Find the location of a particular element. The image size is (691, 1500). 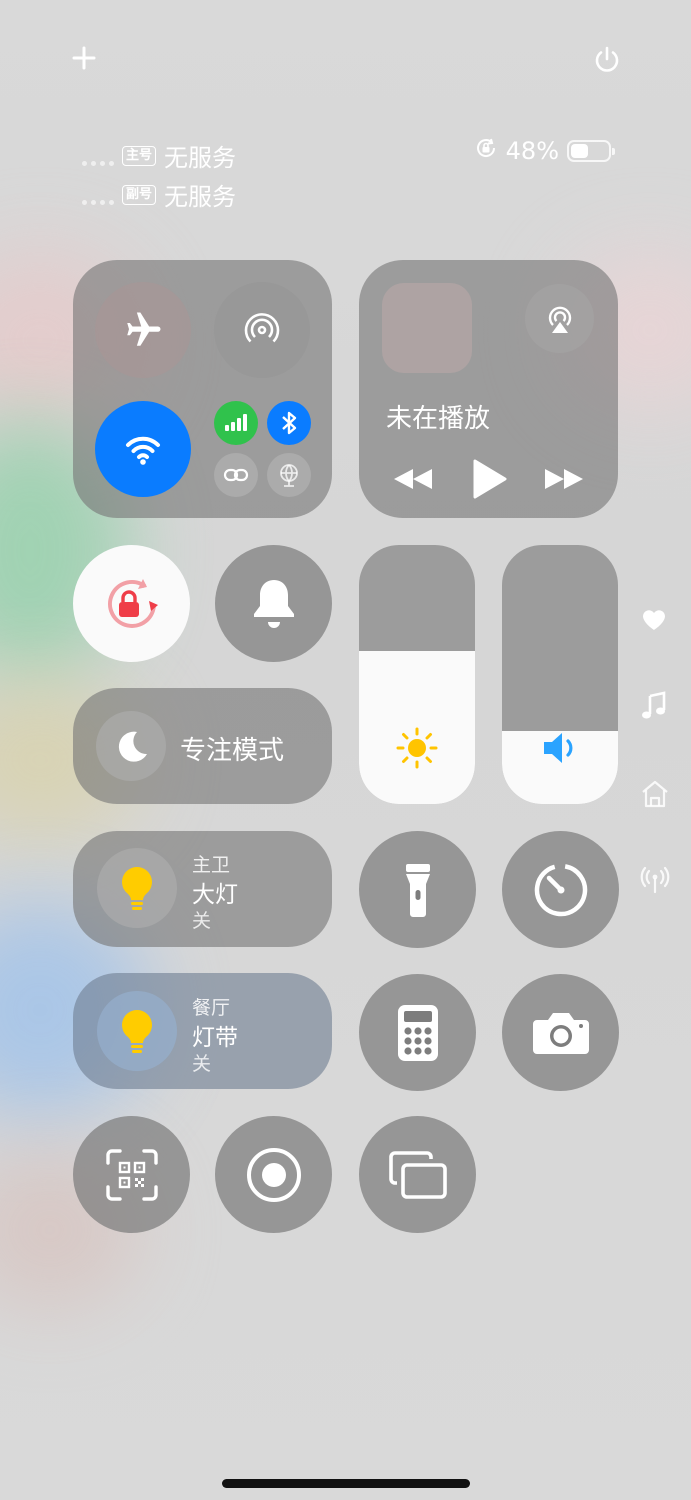

personal-hotspot-button is located at coordinates (236, 475).